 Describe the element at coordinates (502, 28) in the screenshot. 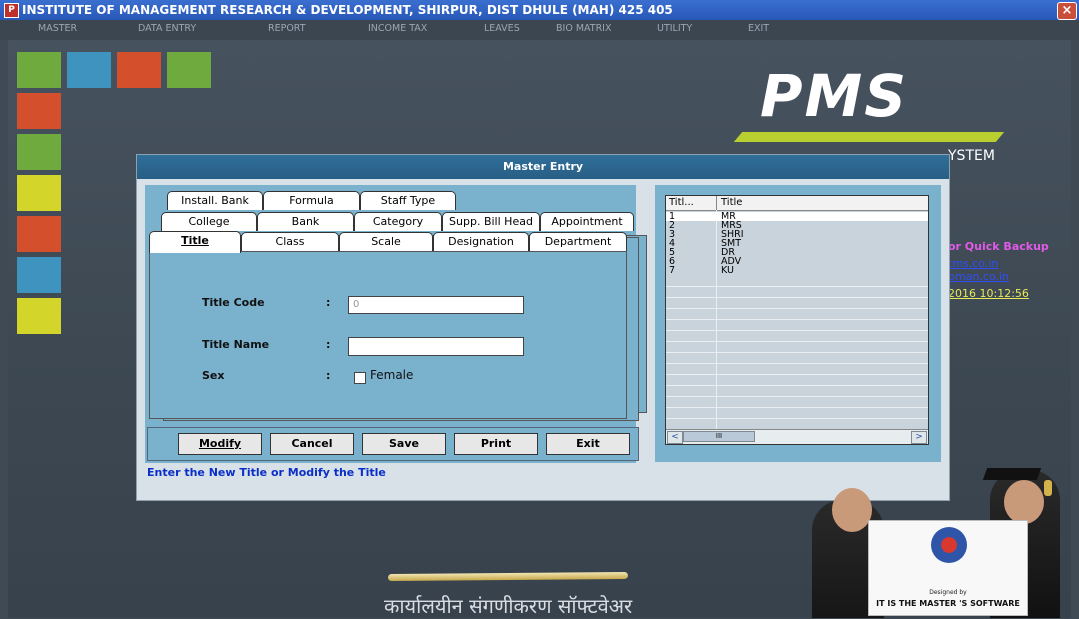

I see `menu-leaves: LEAVES` at that location.